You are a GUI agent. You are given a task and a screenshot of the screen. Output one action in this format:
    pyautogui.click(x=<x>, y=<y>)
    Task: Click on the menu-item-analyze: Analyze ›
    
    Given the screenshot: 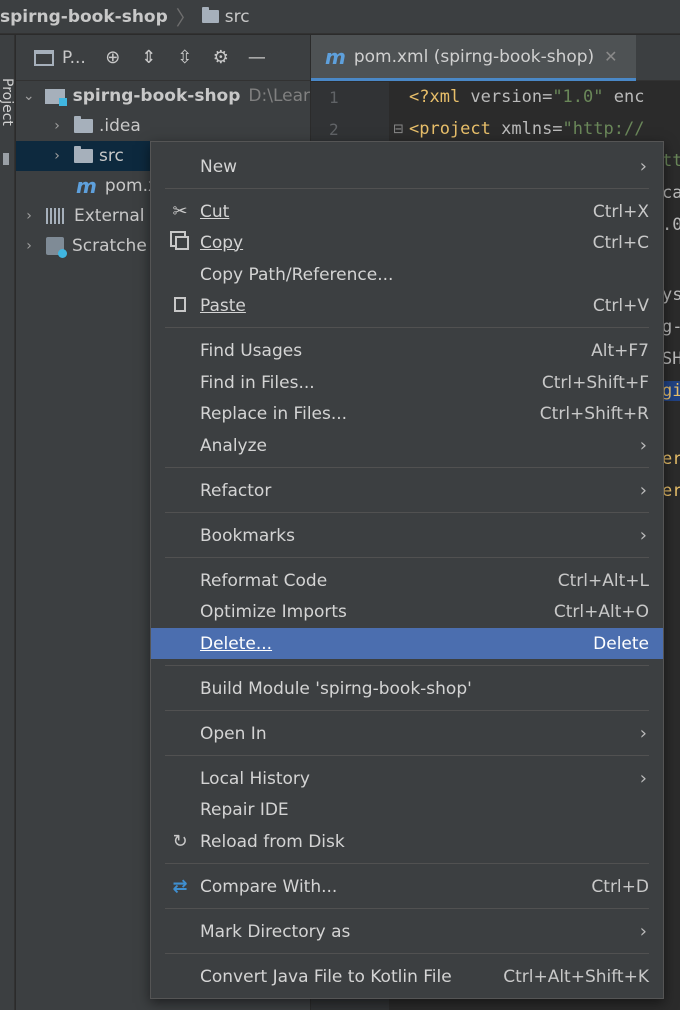 What is the action you would take?
    pyautogui.click(x=407, y=445)
    